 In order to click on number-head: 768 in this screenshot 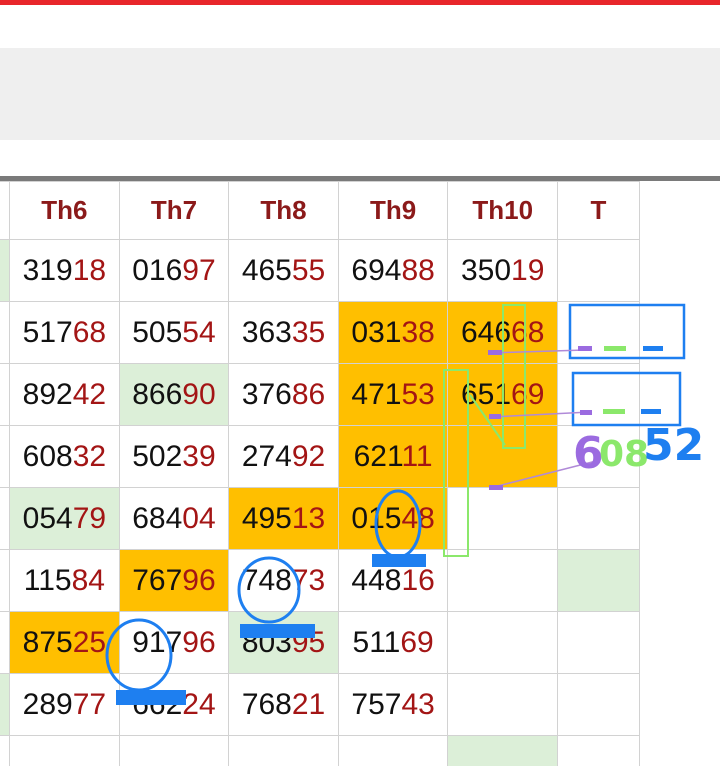, I will do `click(266, 704)`.